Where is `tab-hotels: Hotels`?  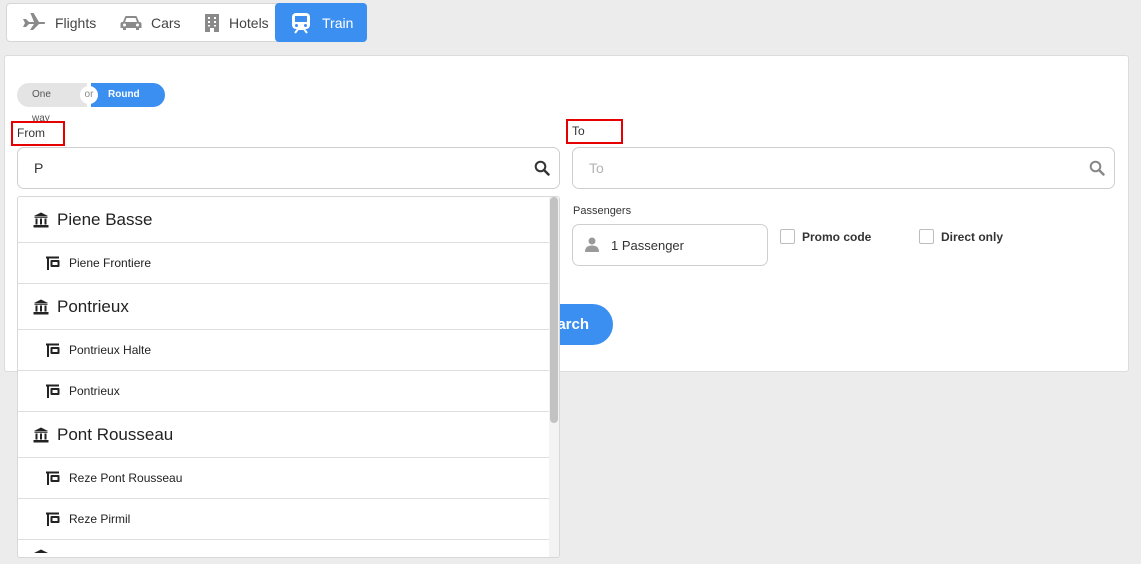
tab-hotels: Hotels is located at coordinates (232, 22).